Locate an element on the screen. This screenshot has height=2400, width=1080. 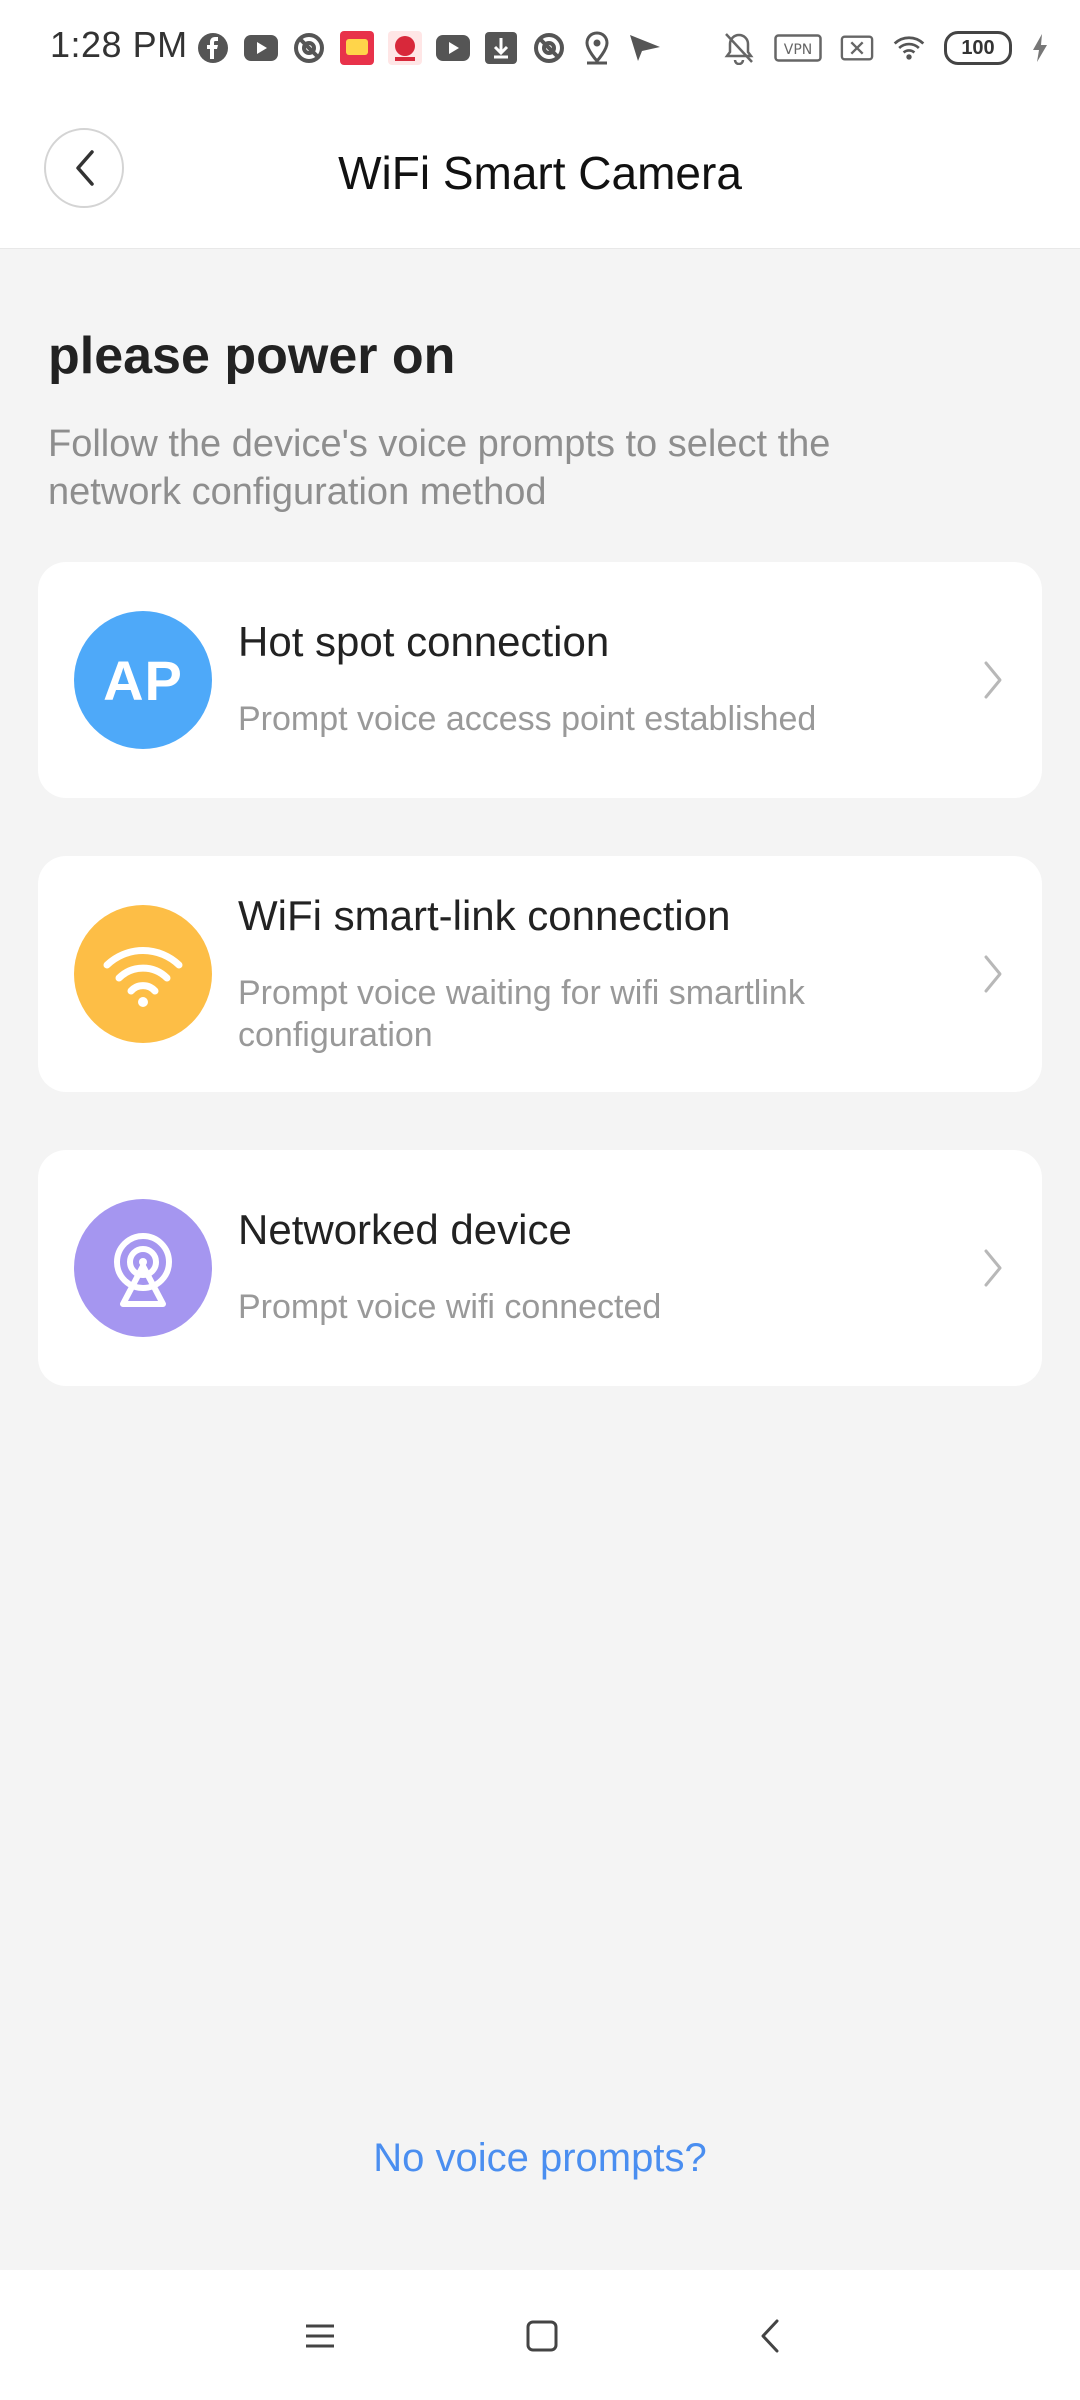
power-on-heading: please power on is located at coordinates (252, 356).